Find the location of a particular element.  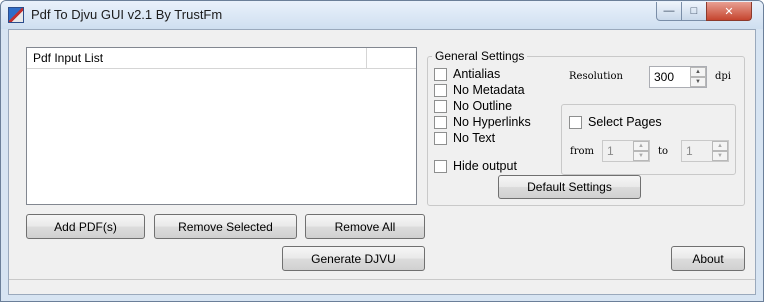

no-outline-option: No Outline is located at coordinates (473, 106).